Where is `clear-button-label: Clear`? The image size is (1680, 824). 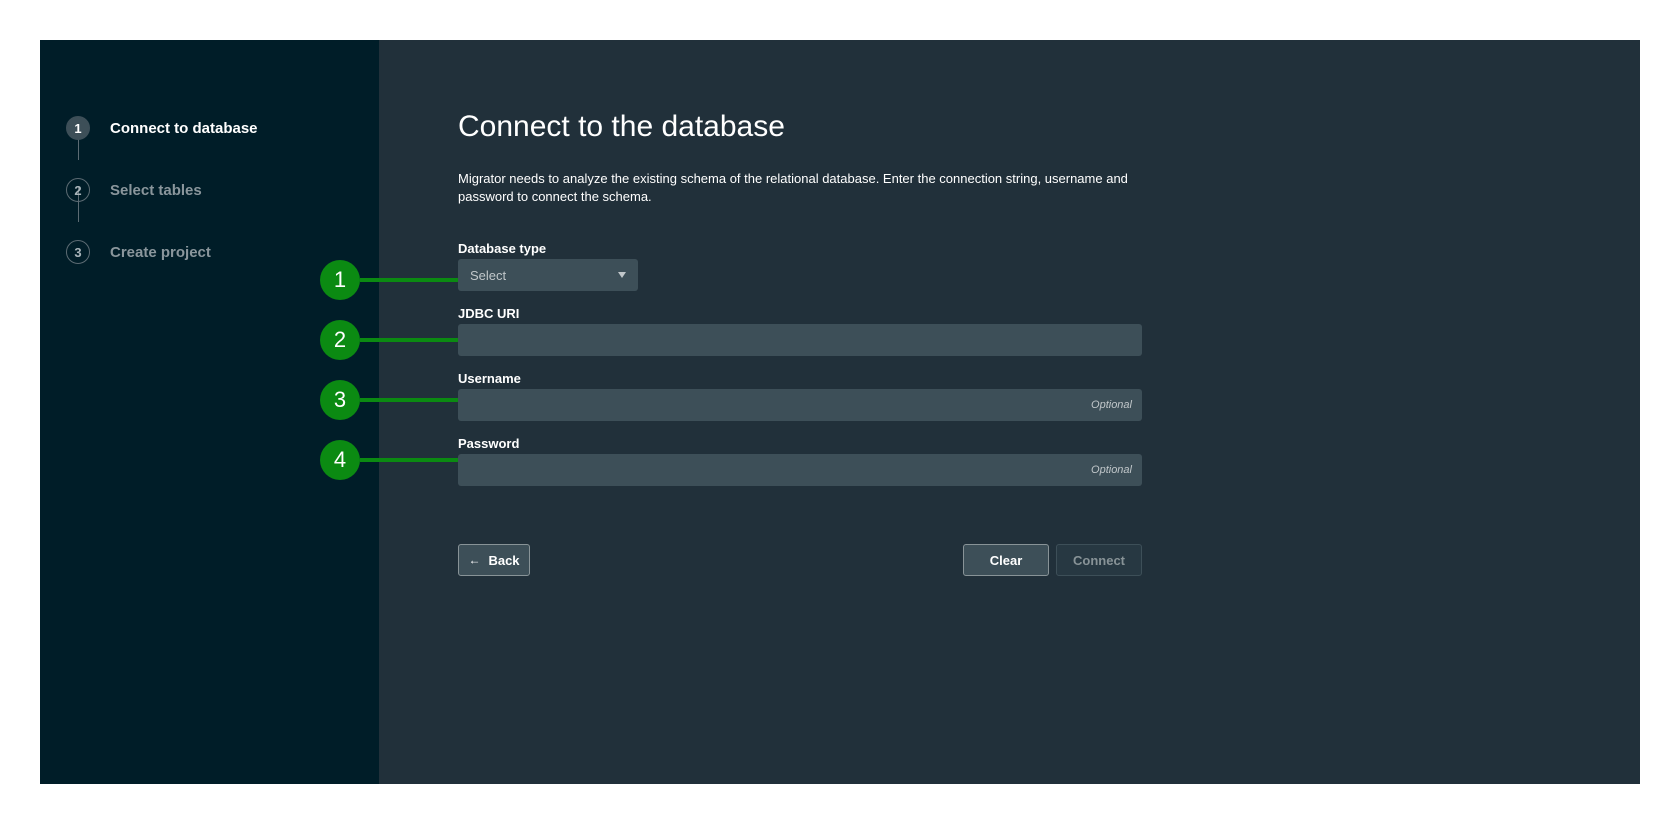
clear-button-label: Clear is located at coordinates (1006, 560).